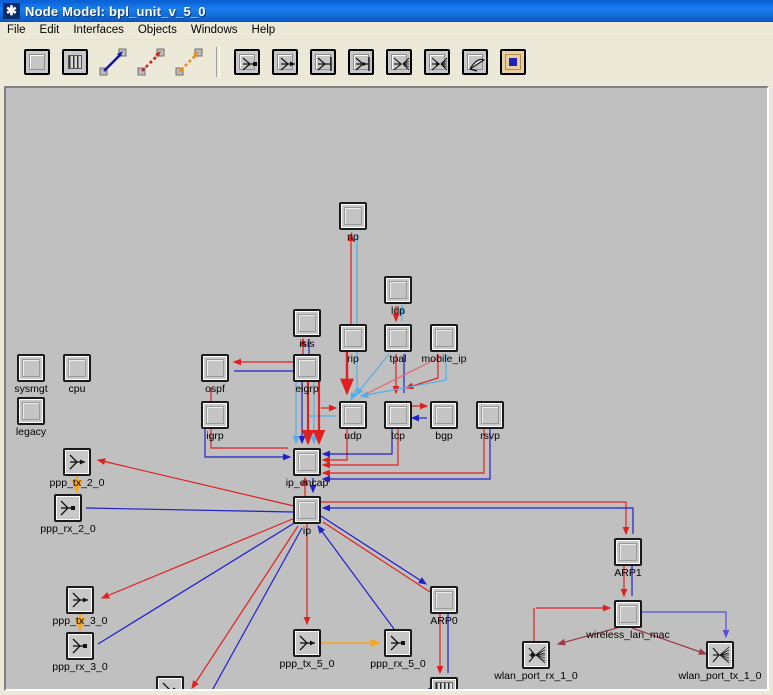  I want to click on menu-help: Help, so click(264, 30).